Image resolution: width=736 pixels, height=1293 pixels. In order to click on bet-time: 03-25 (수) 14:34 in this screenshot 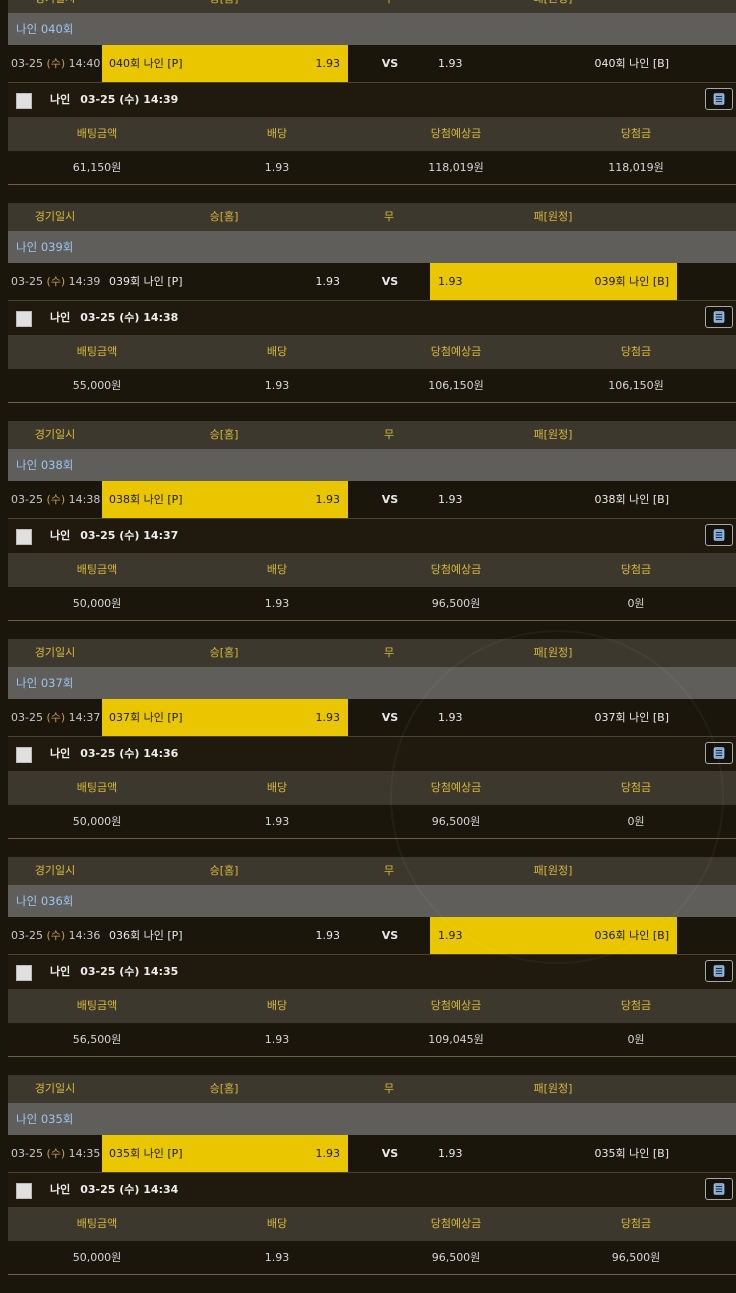, I will do `click(129, 1189)`.